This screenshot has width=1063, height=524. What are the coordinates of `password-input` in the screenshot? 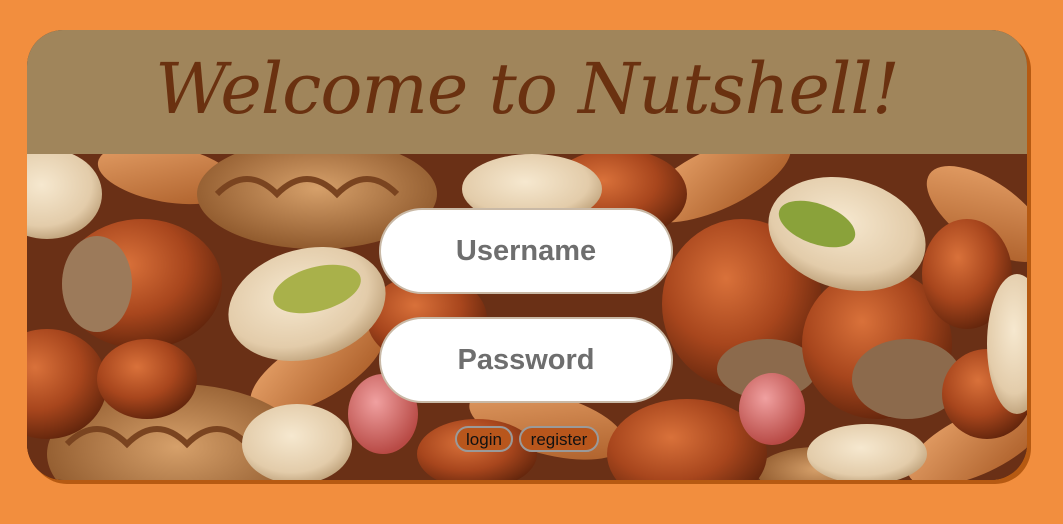 It's located at (526, 360).